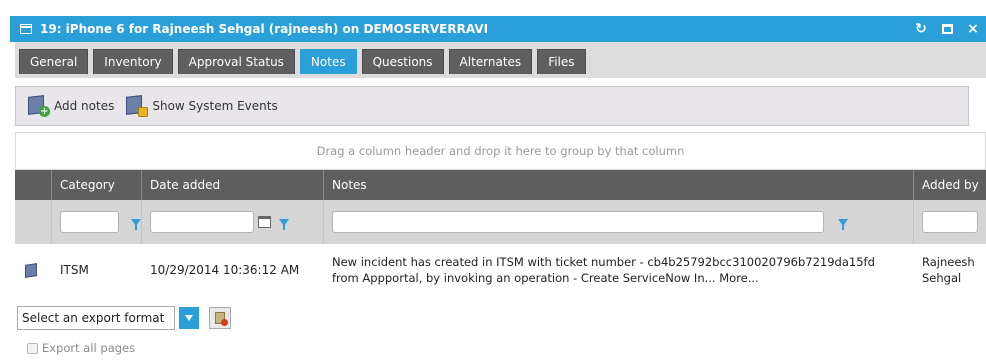 The image size is (986, 364). What do you see at coordinates (921, 29) in the screenshot?
I see `refresh-icon: ↻` at bounding box center [921, 29].